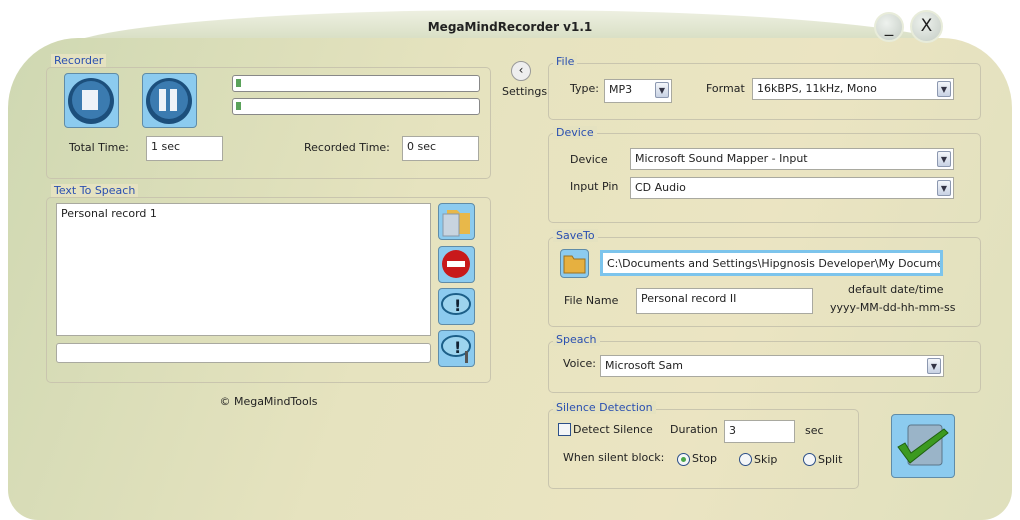 Image resolution: width=1020 pixels, height=520 pixels. Describe the element at coordinates (564, 429) in the screenshot. I see `detect-silence-checkbox` at that location.